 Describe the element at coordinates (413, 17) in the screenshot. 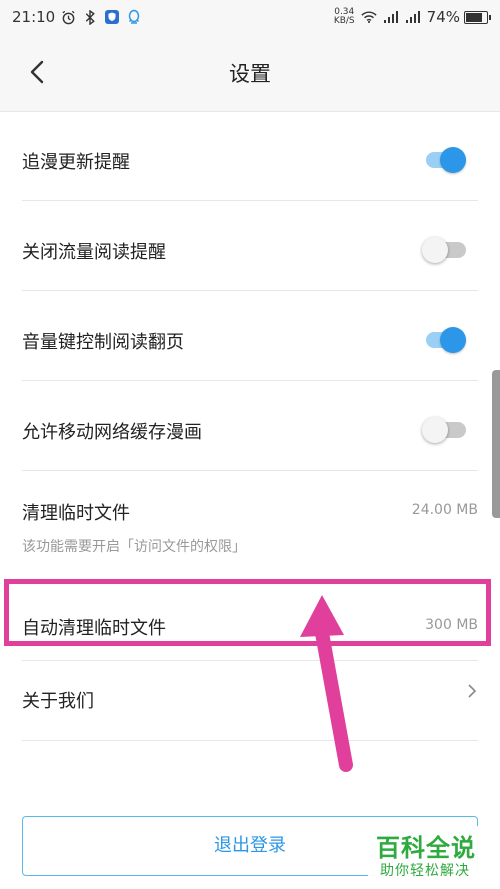

I see `signal-4g-icon` at that location.